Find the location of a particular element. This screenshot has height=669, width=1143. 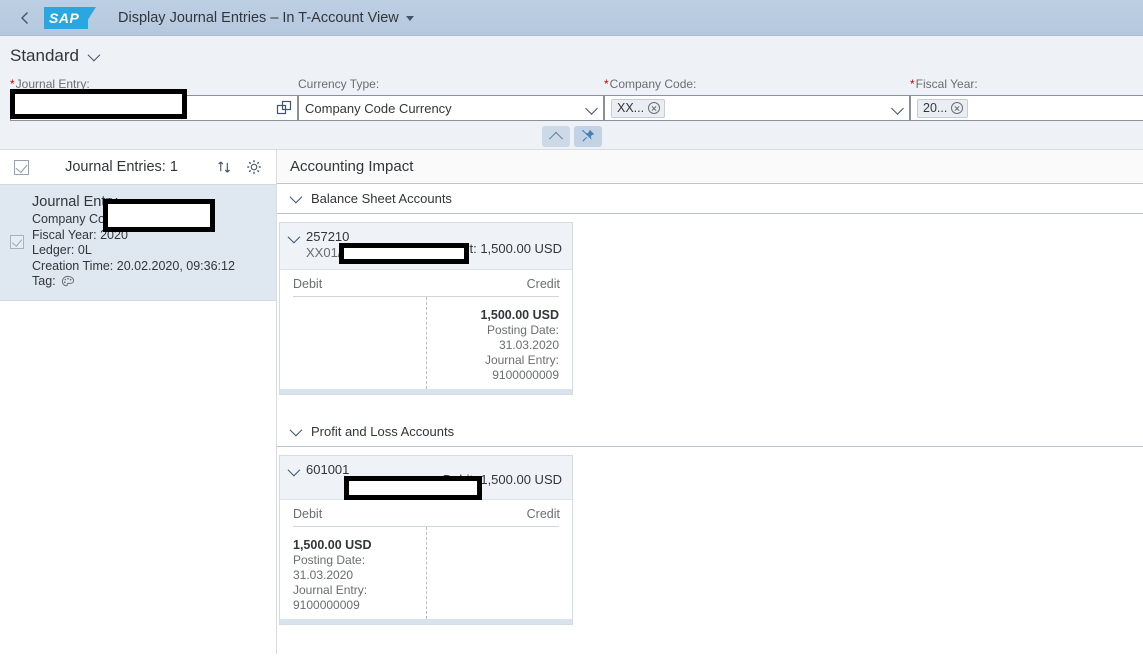

filter-bar-actions is located at coordinates (571, 135).